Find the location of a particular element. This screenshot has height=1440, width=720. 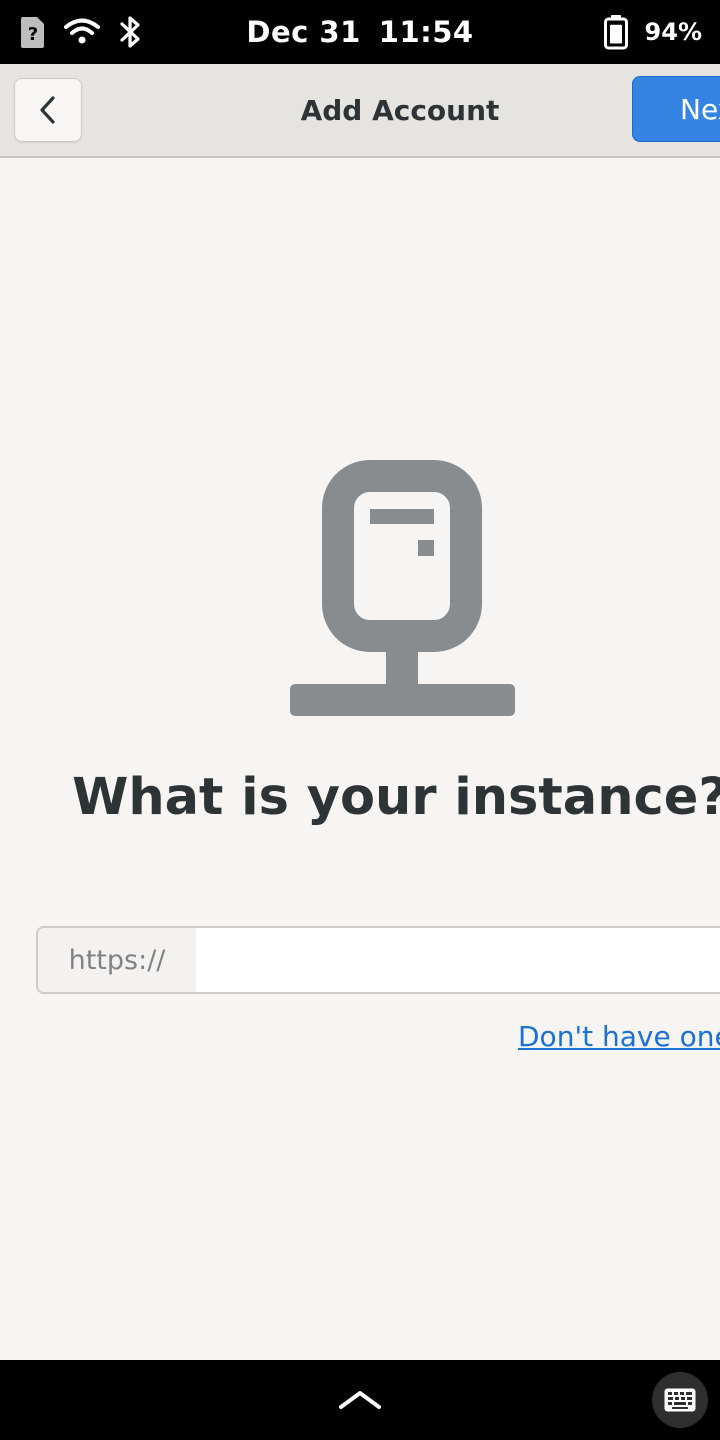

status-time: 11:54 is located at coordinates (426, 32).